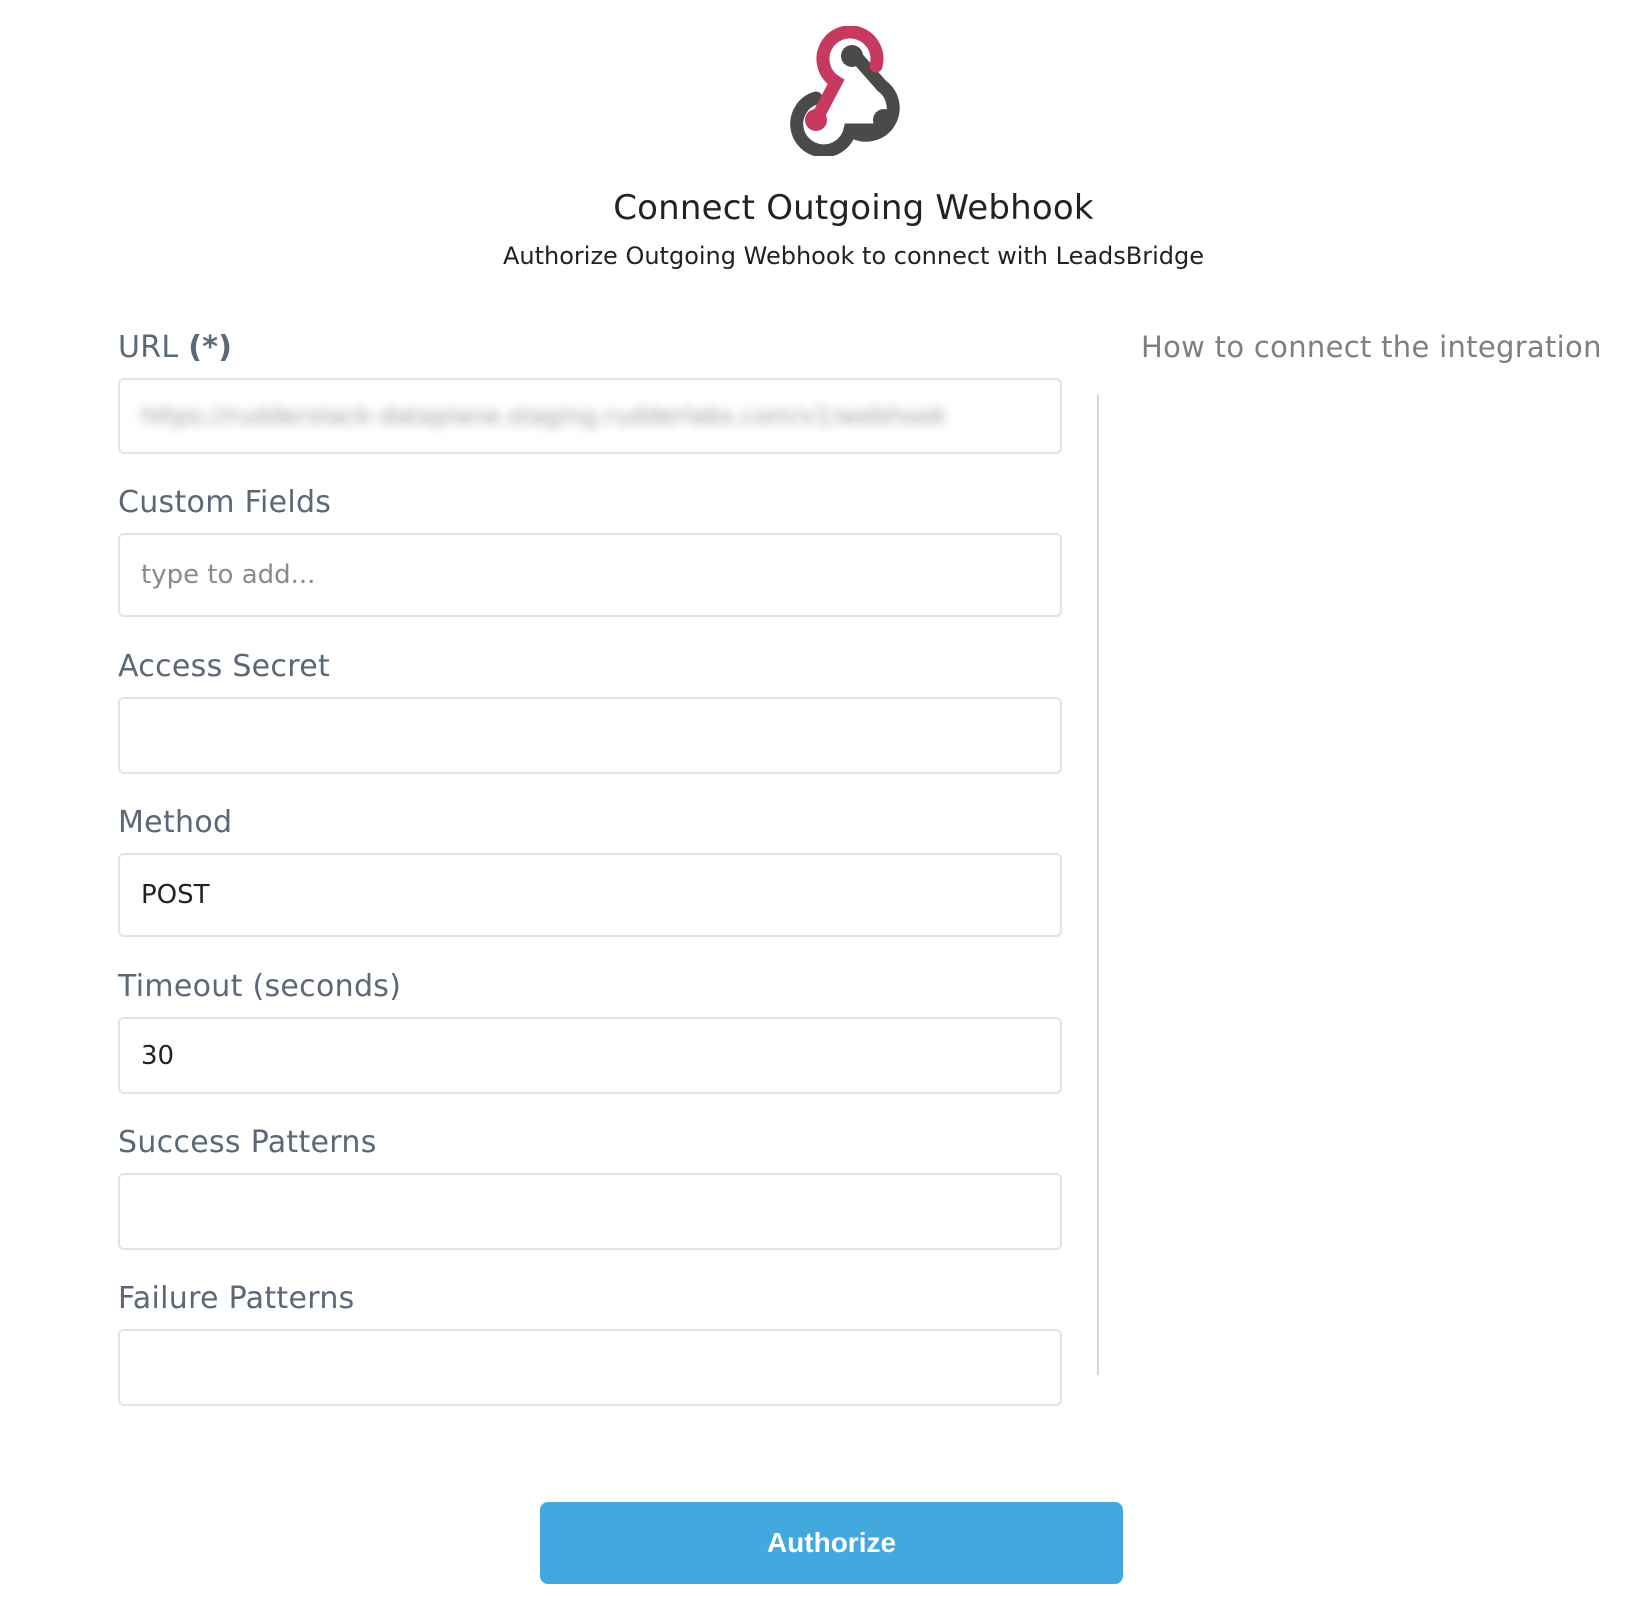 The width and height of the screenshot is (1631, 1610). I want to click on method-input: POST, so click(590, 895).